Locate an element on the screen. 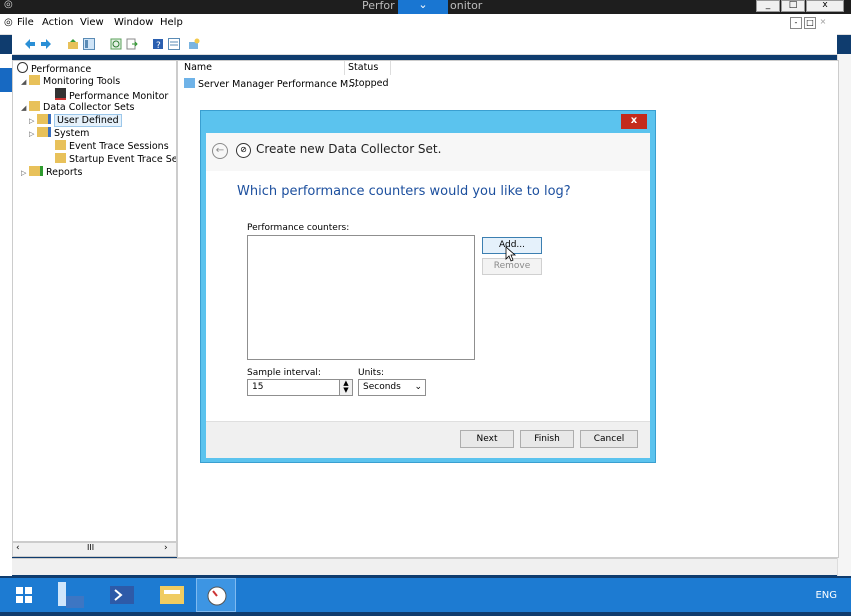 This screenshot has width=851, height=616. next-button: Next is located at coordinates (487, 439).